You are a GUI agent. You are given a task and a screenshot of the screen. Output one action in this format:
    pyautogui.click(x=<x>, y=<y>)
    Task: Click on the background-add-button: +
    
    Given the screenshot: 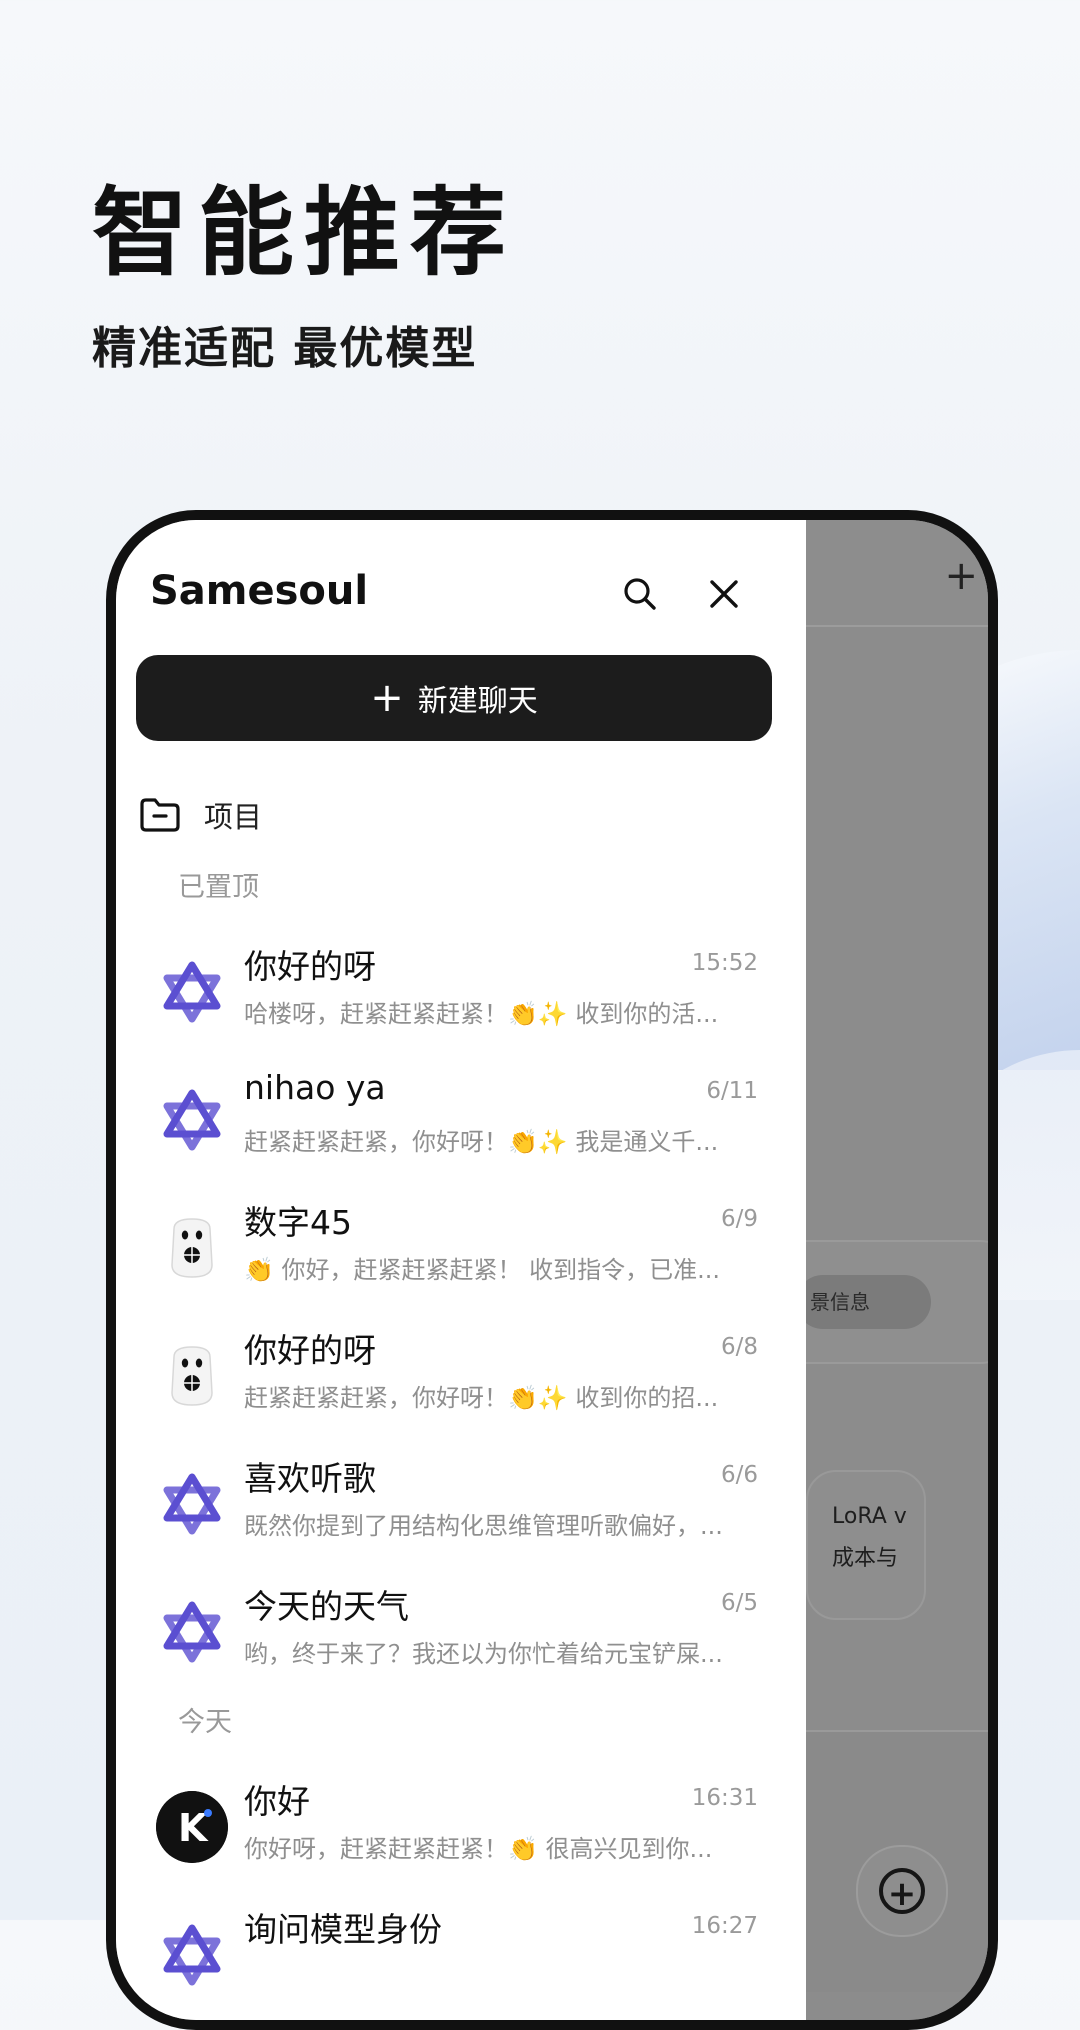 What is the action you would take?
    pyautogui.click(x=902, y=1891)
    